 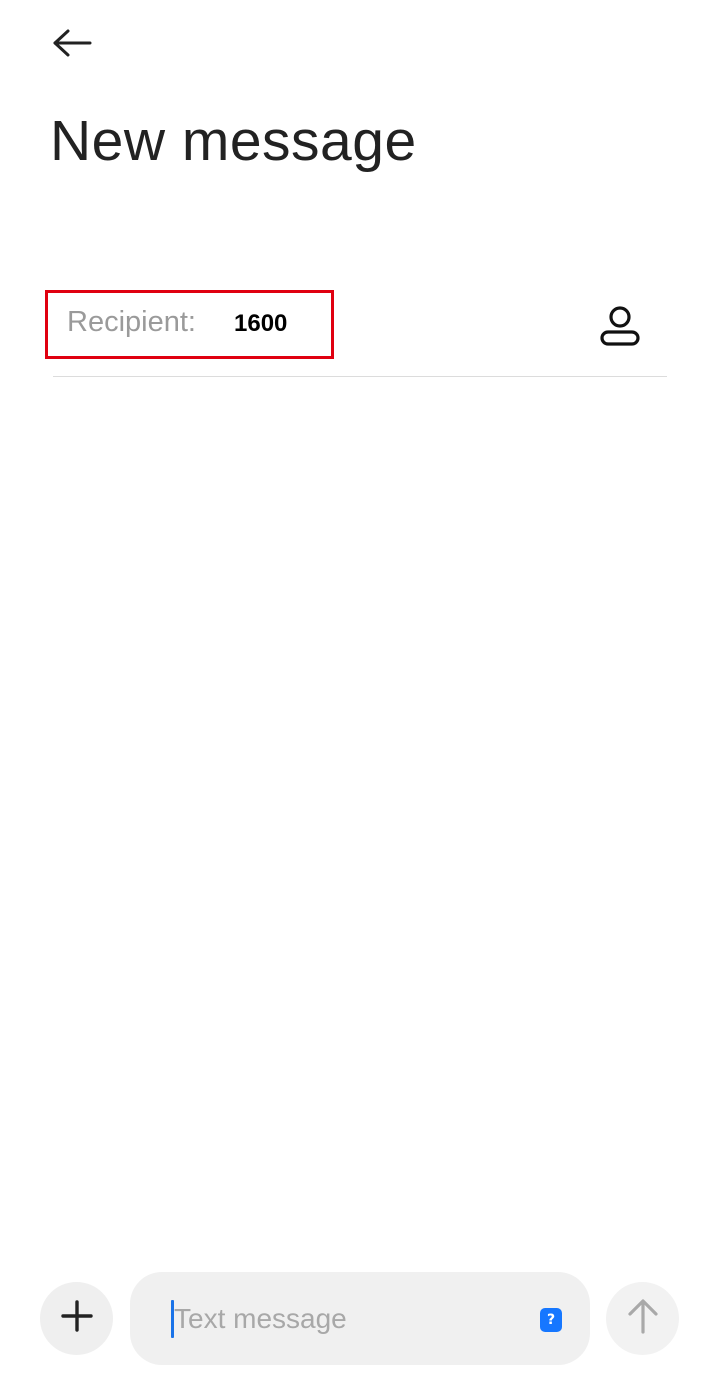 I want to click on back-button, so click(x=72, y=45).